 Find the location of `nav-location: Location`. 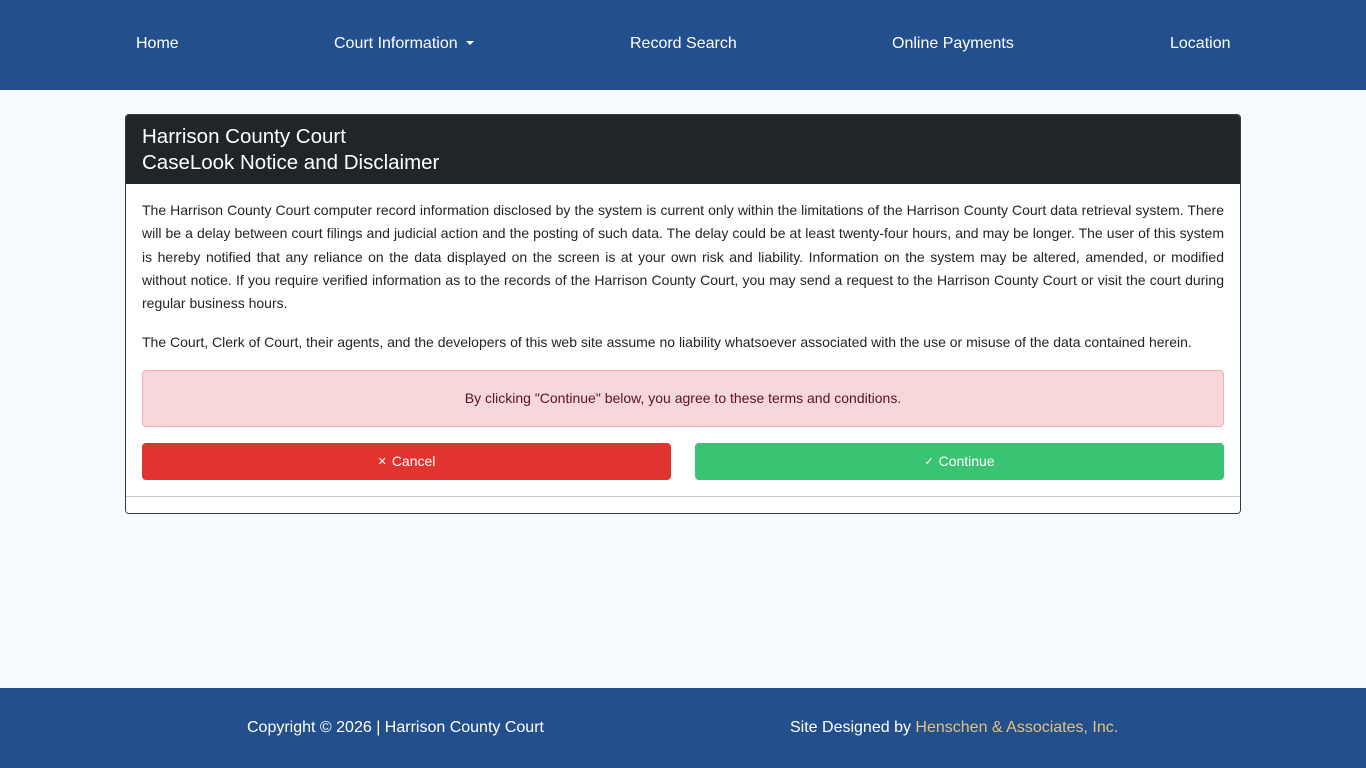

nav-location: Location is located at coordinates (1200, 44).